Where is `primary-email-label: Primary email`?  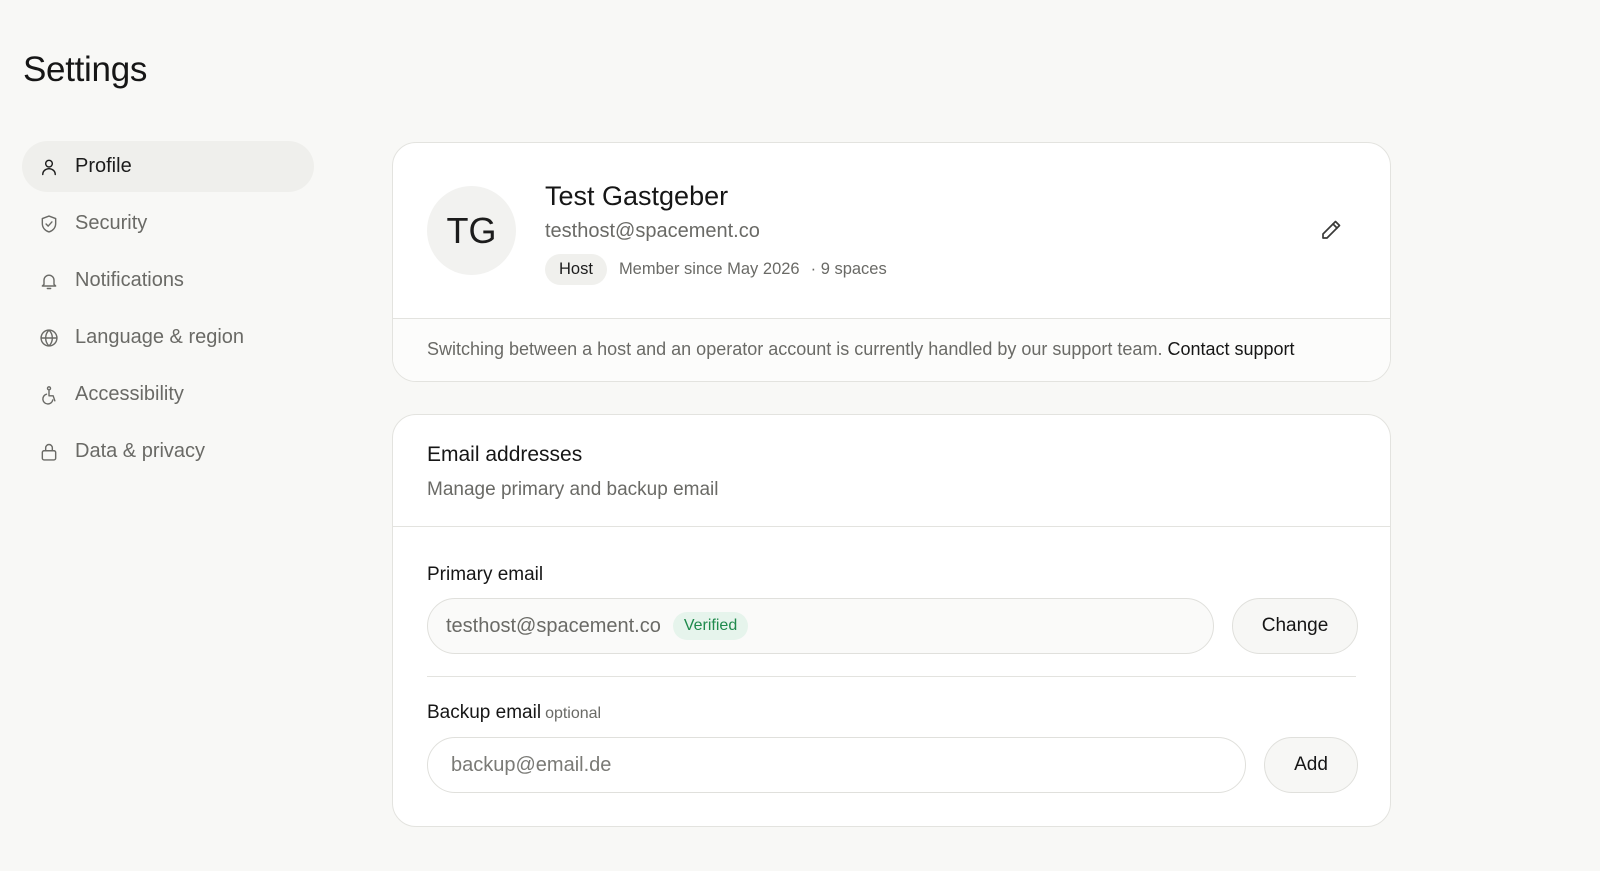 primary-email-label: Primary email is located at coordinates (485, 575).